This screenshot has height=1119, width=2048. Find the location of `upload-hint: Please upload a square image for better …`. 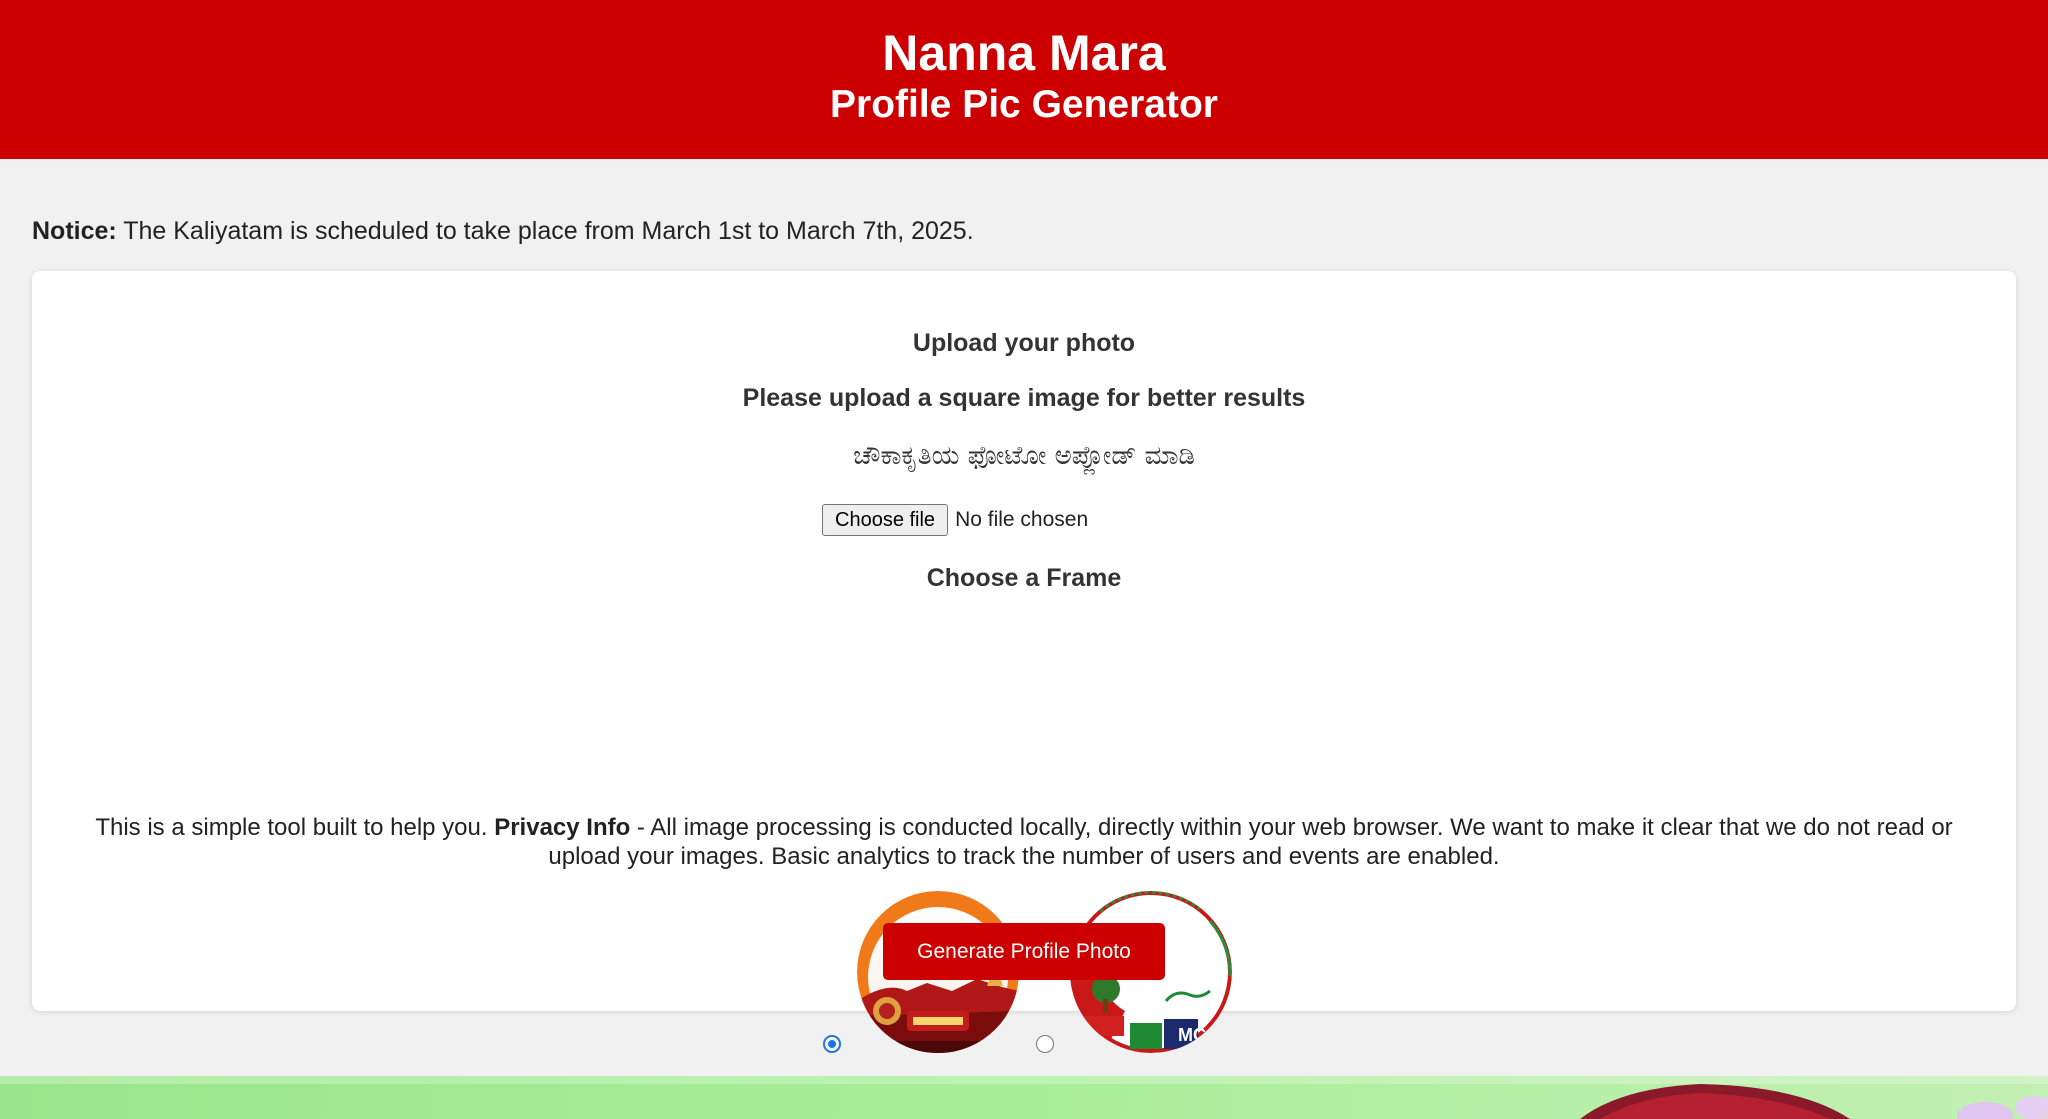

upload-hint: Please upload a square image for better … is located at coordinates (1024, 398).